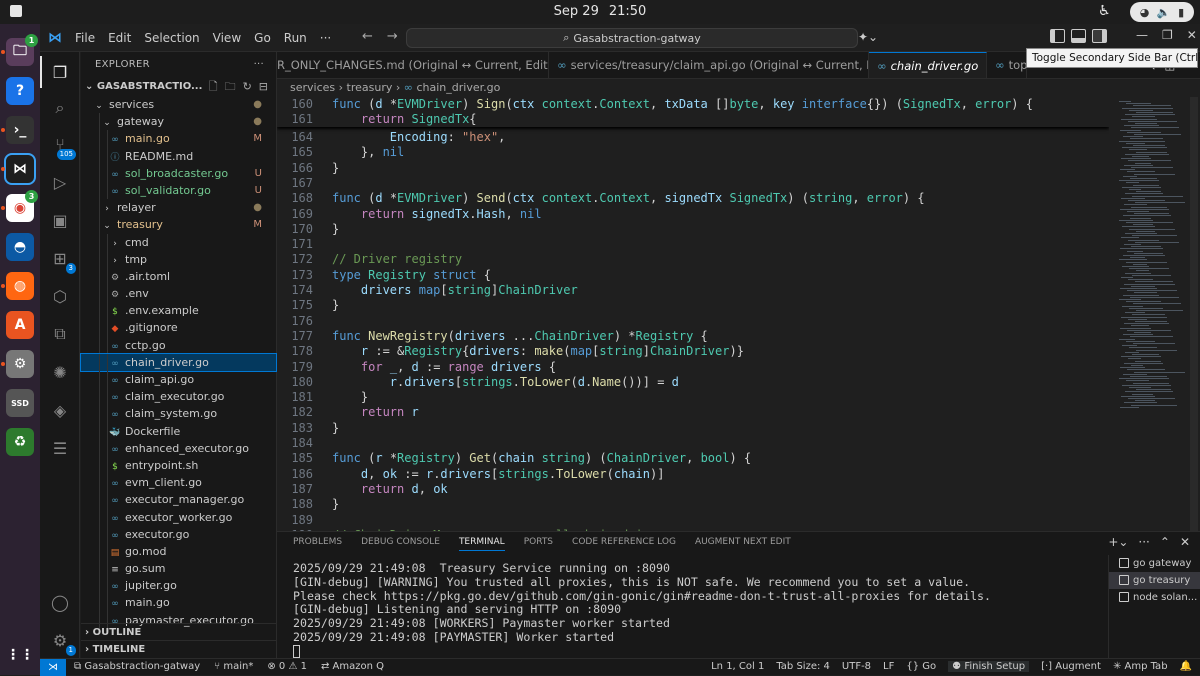 This screenshot has height=676, width=1200. I want to click on help-icon: ?, so click(20, 91).